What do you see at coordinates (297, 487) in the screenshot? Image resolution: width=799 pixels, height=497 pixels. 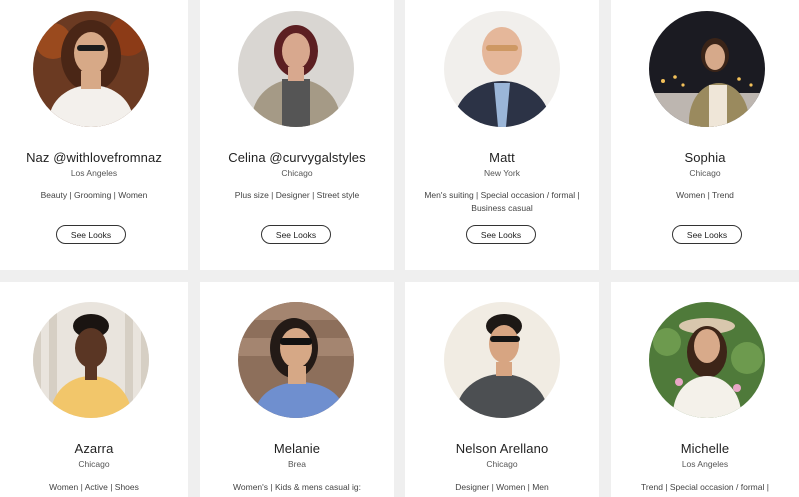 I see `stylist-tags: Women's | Kids & mens casual ig:` at bounding box center [297, 487].